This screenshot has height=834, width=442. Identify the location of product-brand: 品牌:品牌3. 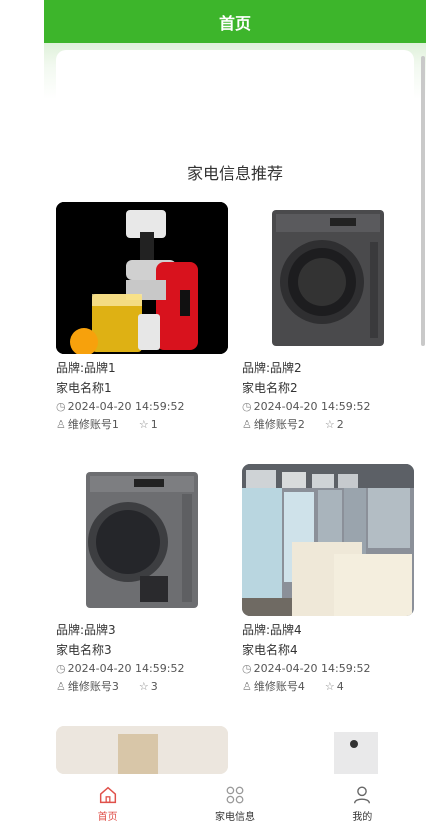
(86, 630).